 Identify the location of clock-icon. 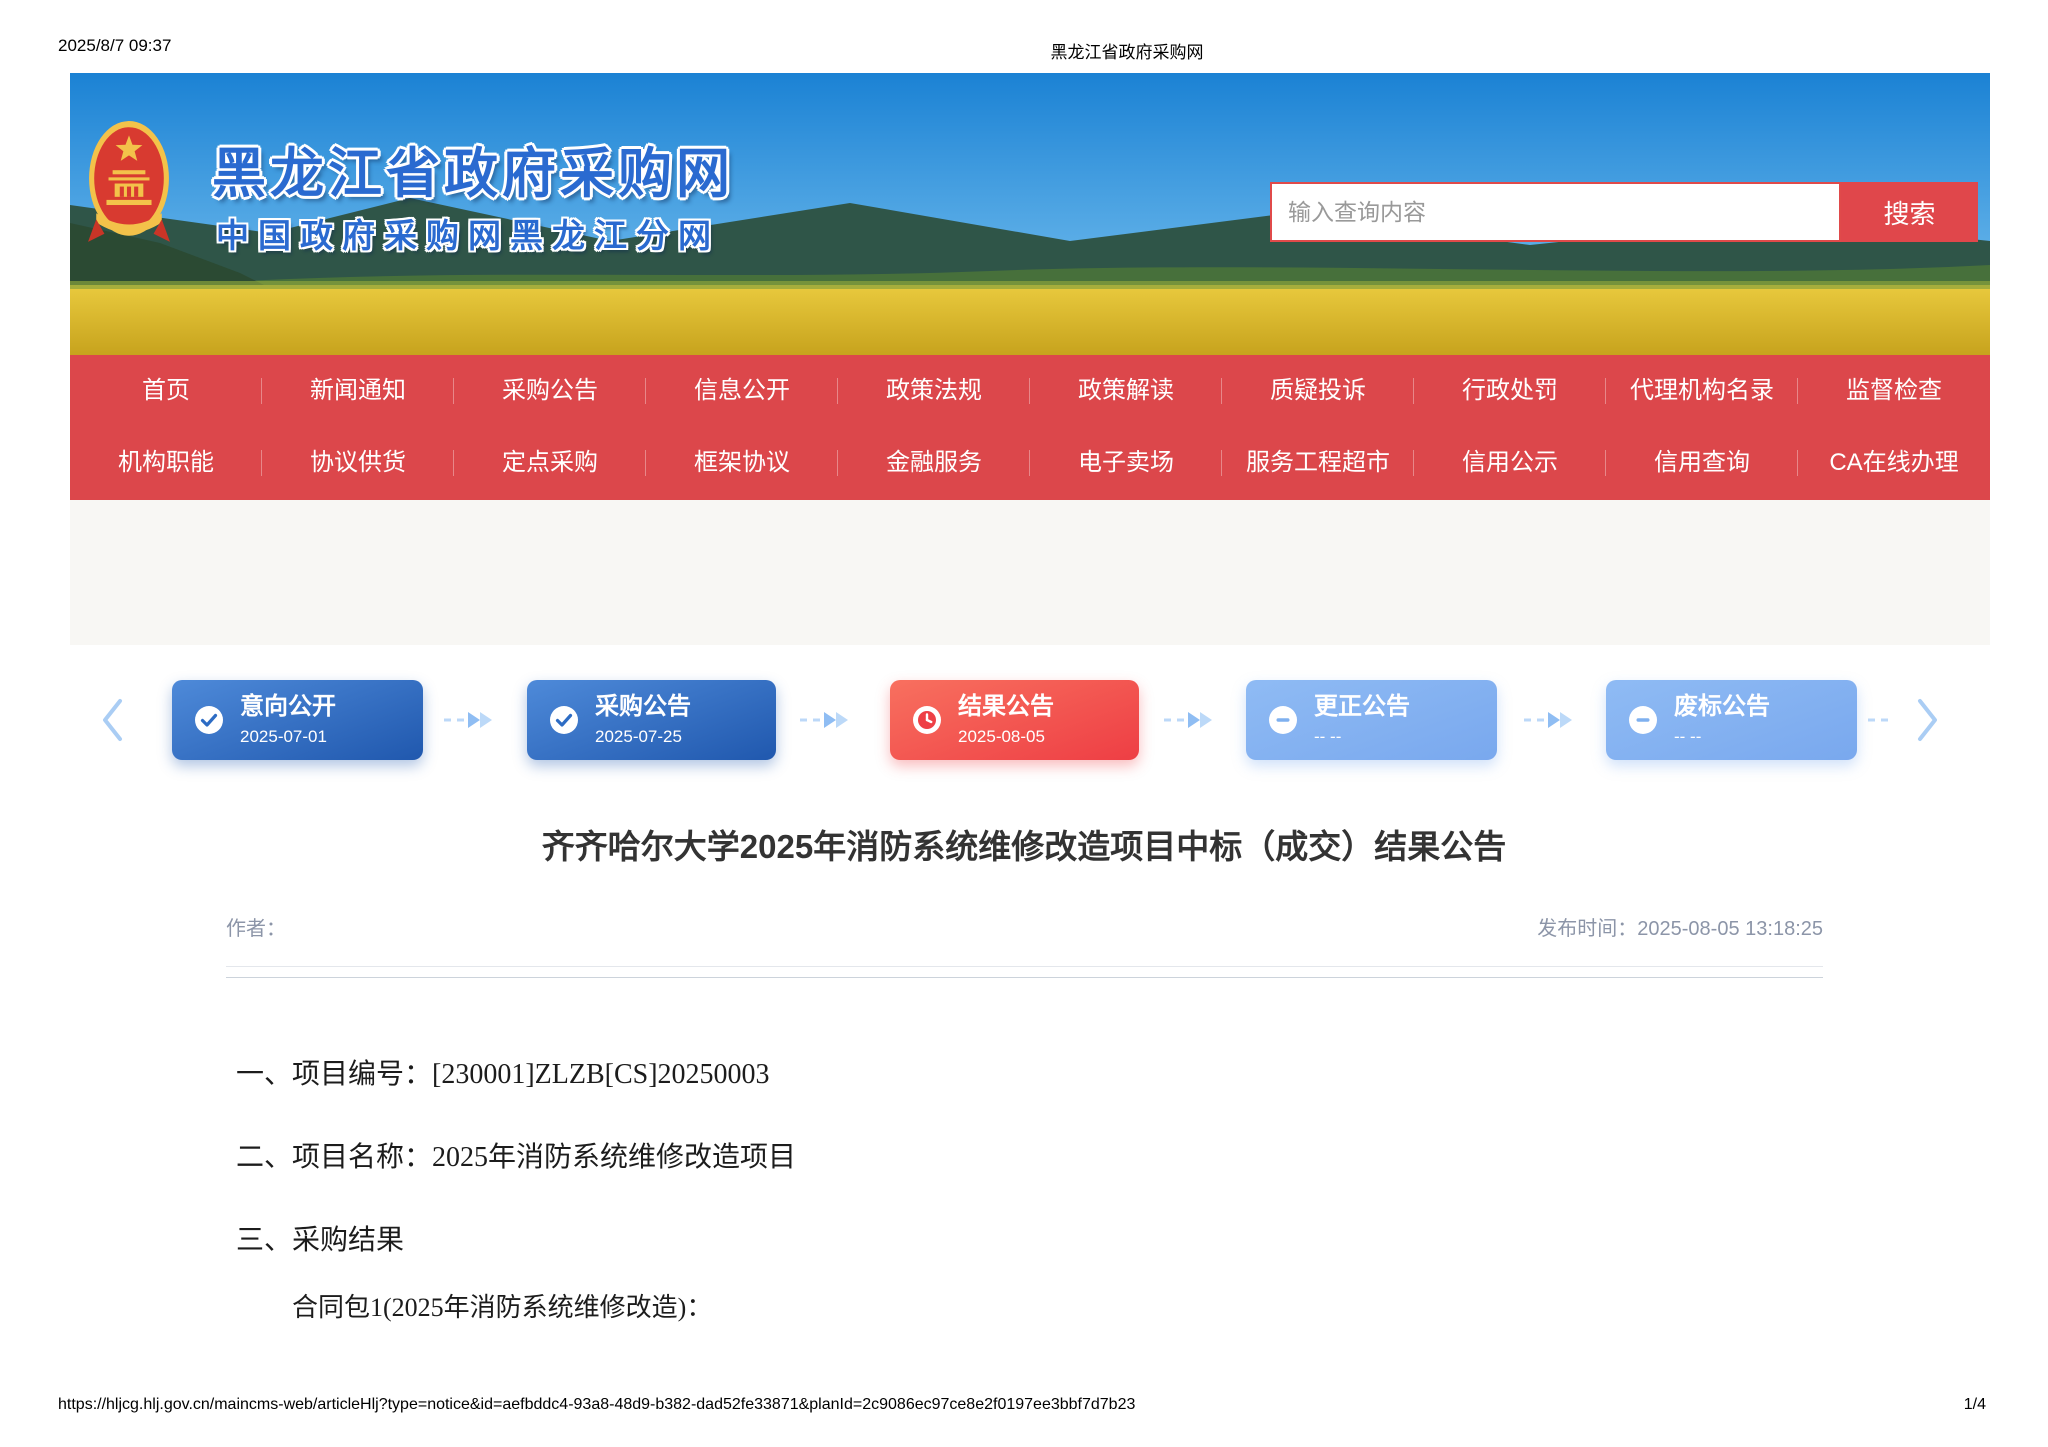
(927, 720).